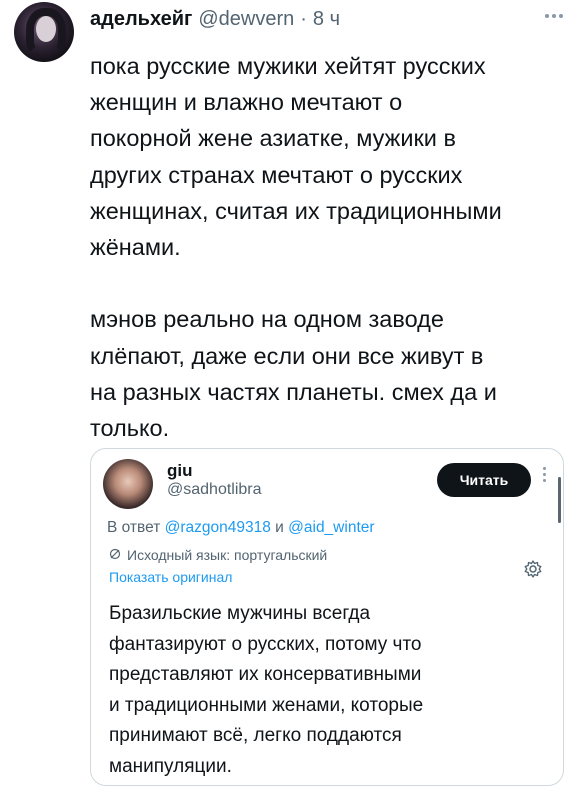  What do you see at coordinates (218, 527) in the screenshot?
I see `reply-mention-link: @razgon49318` at bounding box center [218, 527].